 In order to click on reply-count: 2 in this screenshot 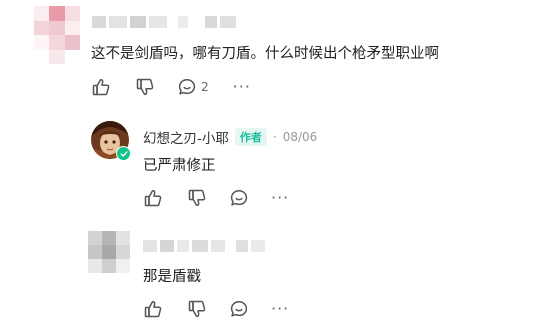, I will do `click(205, 87)`.